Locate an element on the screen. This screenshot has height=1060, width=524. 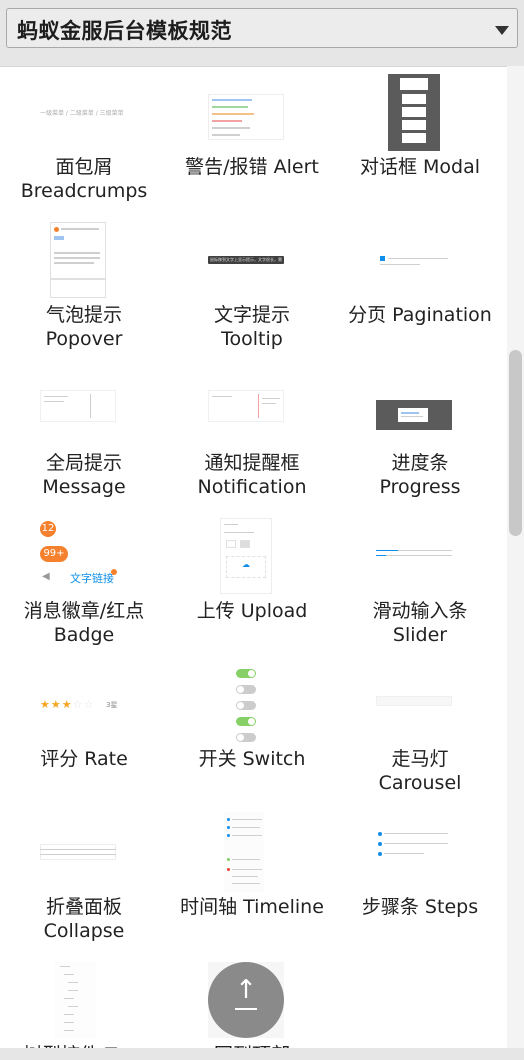
alert-thumbnail is located at coordinates (252, 117).